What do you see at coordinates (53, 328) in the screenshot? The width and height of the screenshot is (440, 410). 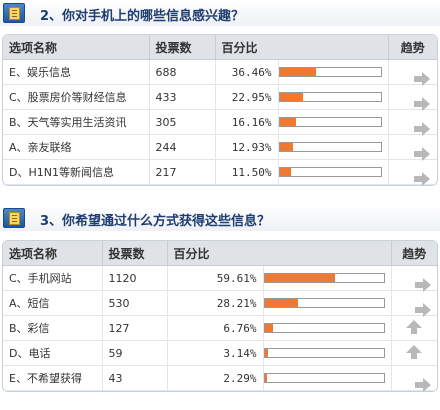 I see `option-name: B、彩信` at bounding box center [53, 328].